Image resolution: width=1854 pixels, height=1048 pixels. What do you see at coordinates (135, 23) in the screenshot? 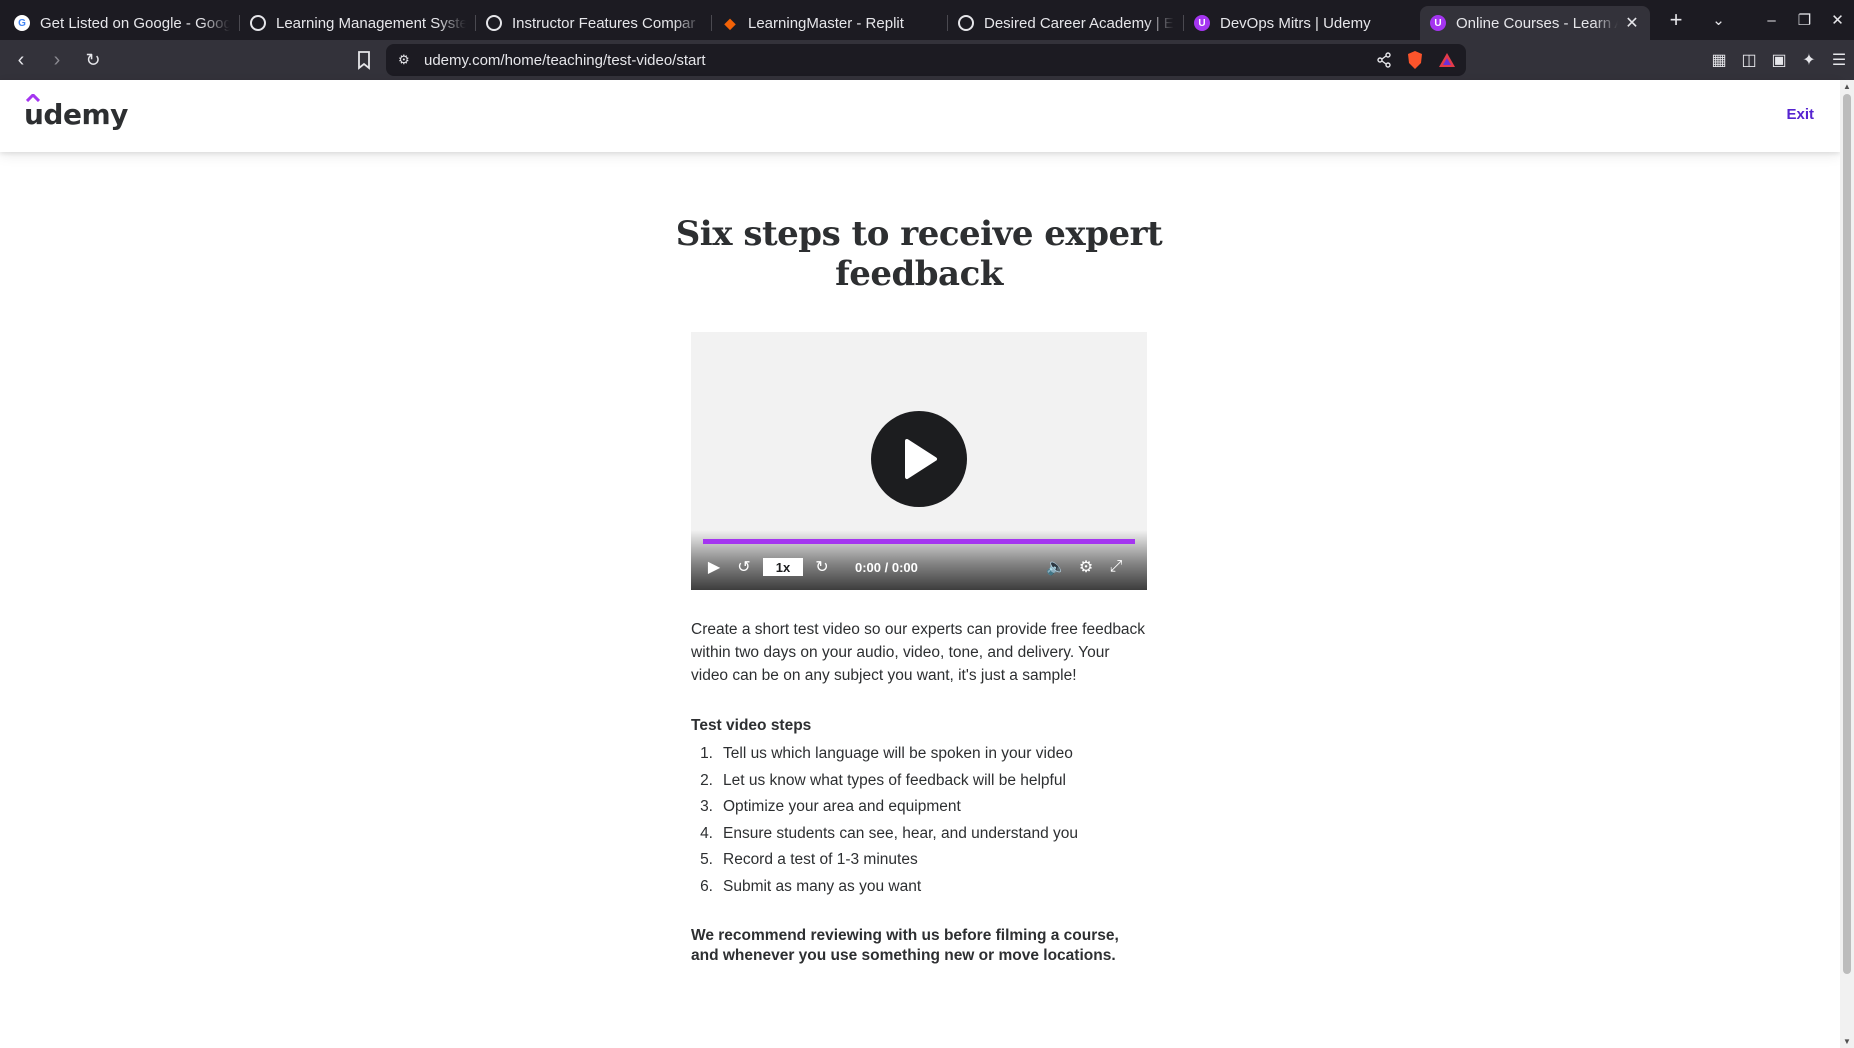
I see `tab-title: Get Listed on Google - Goog` at bounding box center [135, 23].